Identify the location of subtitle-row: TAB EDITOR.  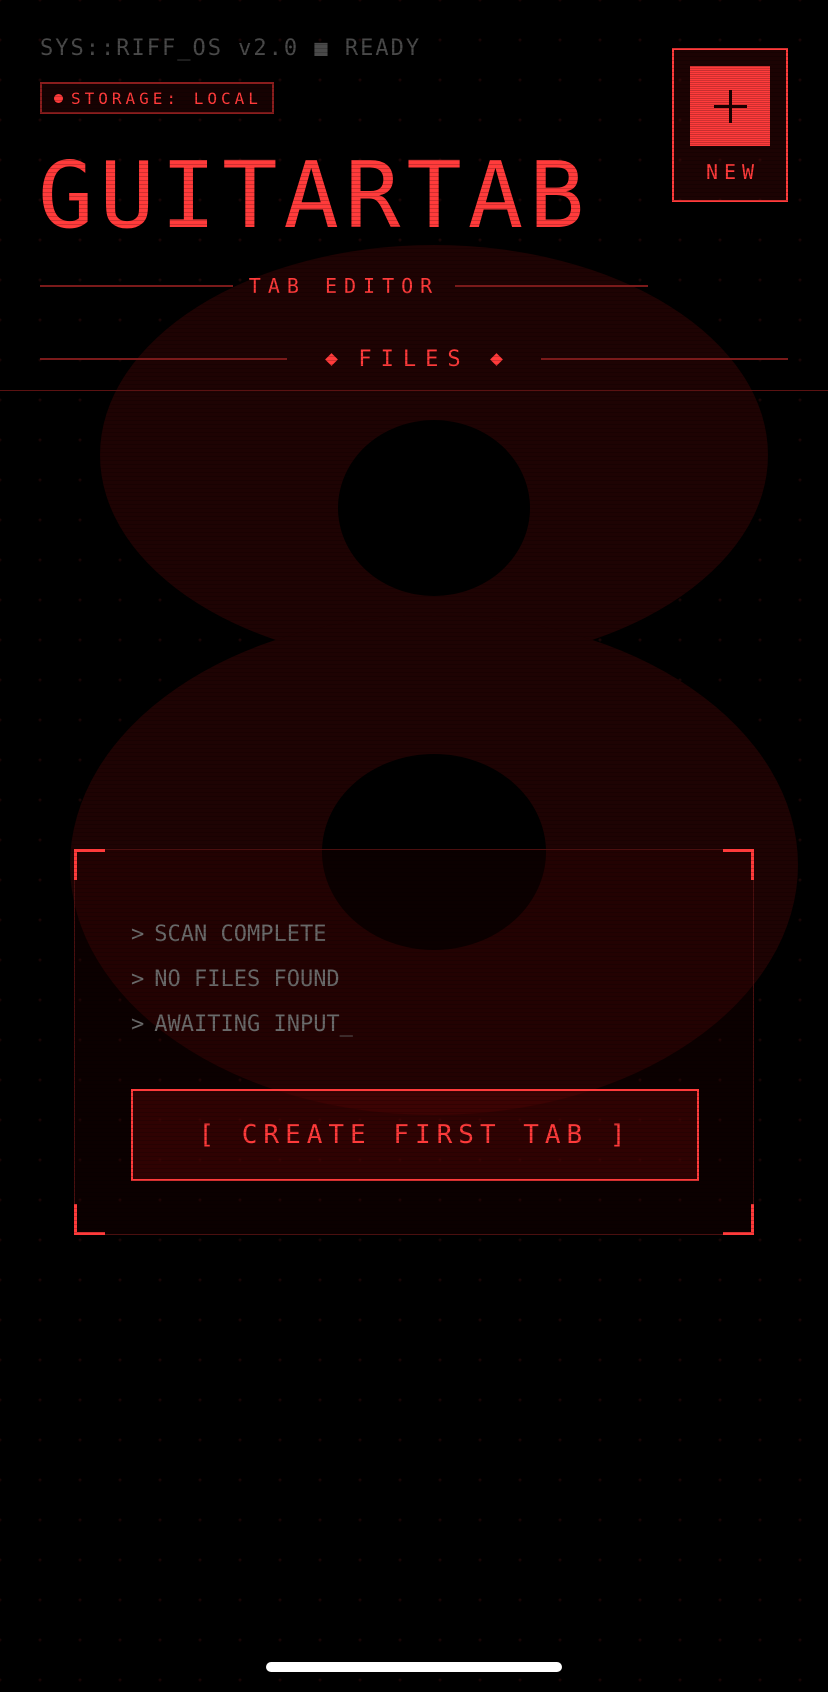
(344, 286).